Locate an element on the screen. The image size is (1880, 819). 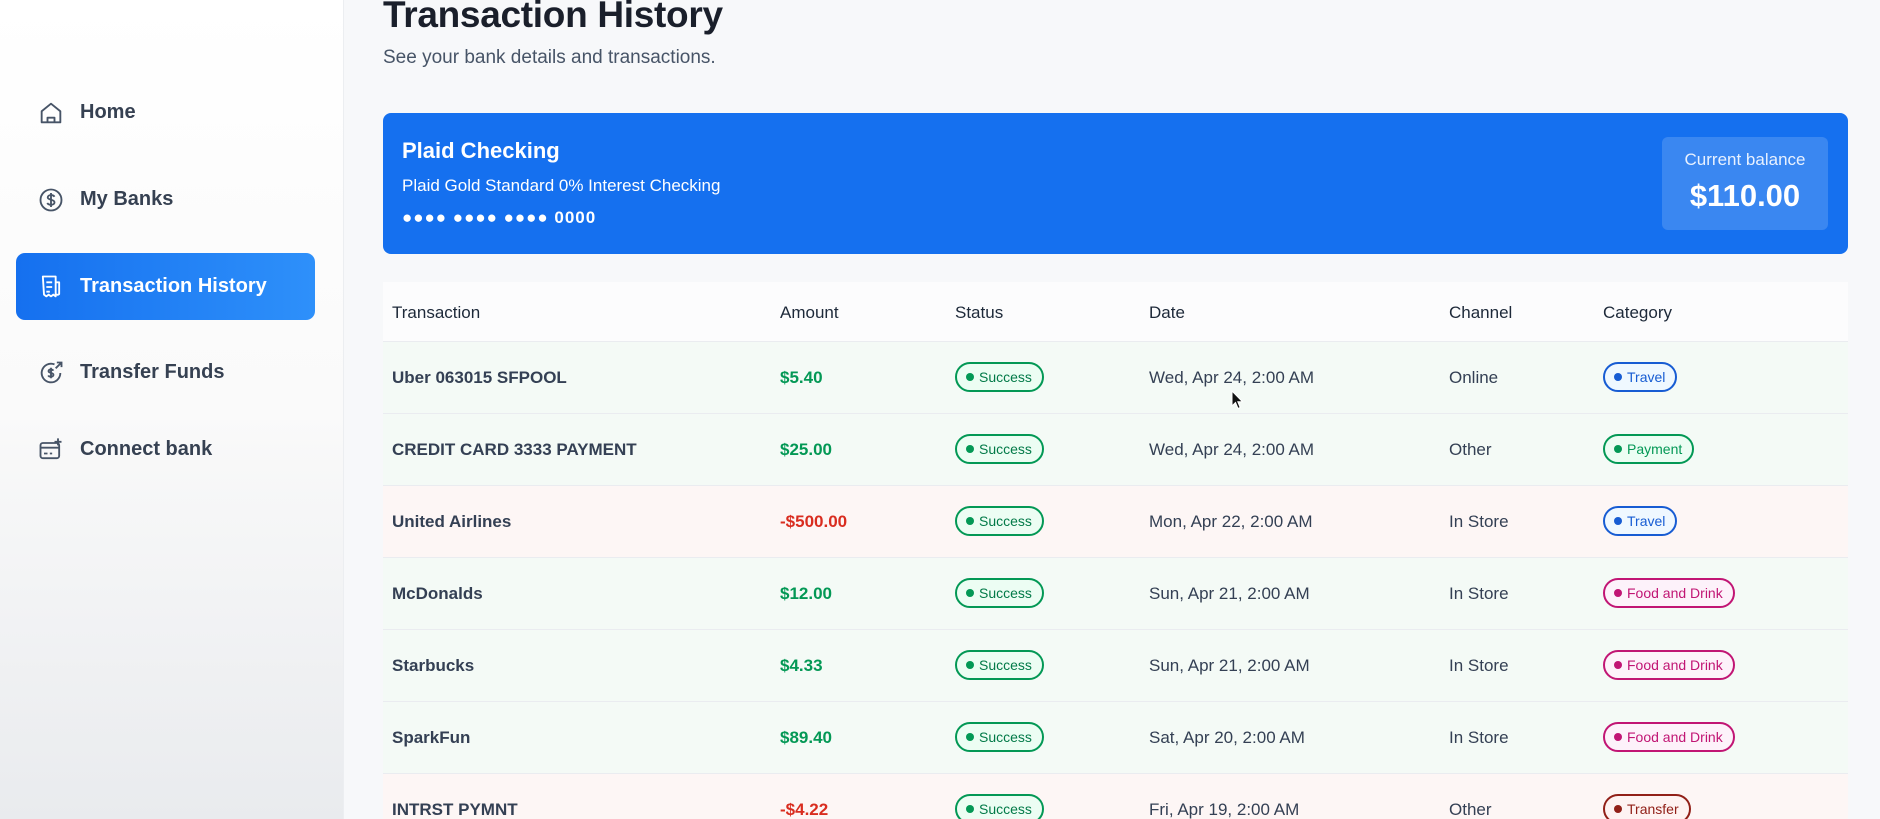
category-badge: Payment is located at coordinates (1649, 449).